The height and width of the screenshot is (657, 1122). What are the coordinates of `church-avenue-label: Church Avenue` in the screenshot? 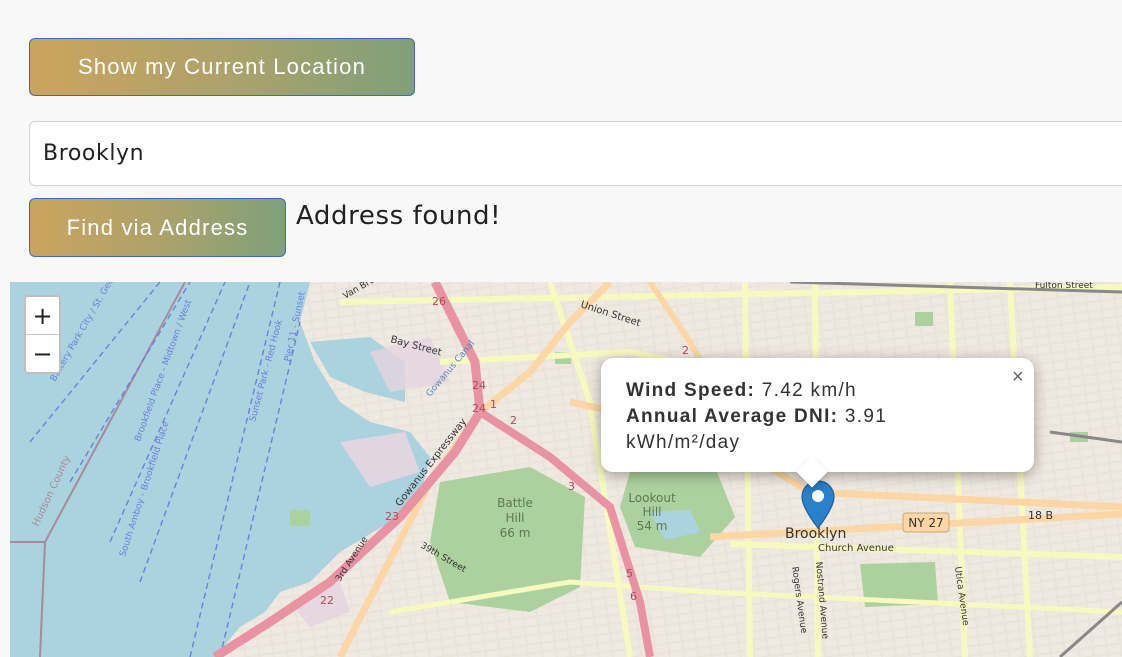 It's located at (856, 548).